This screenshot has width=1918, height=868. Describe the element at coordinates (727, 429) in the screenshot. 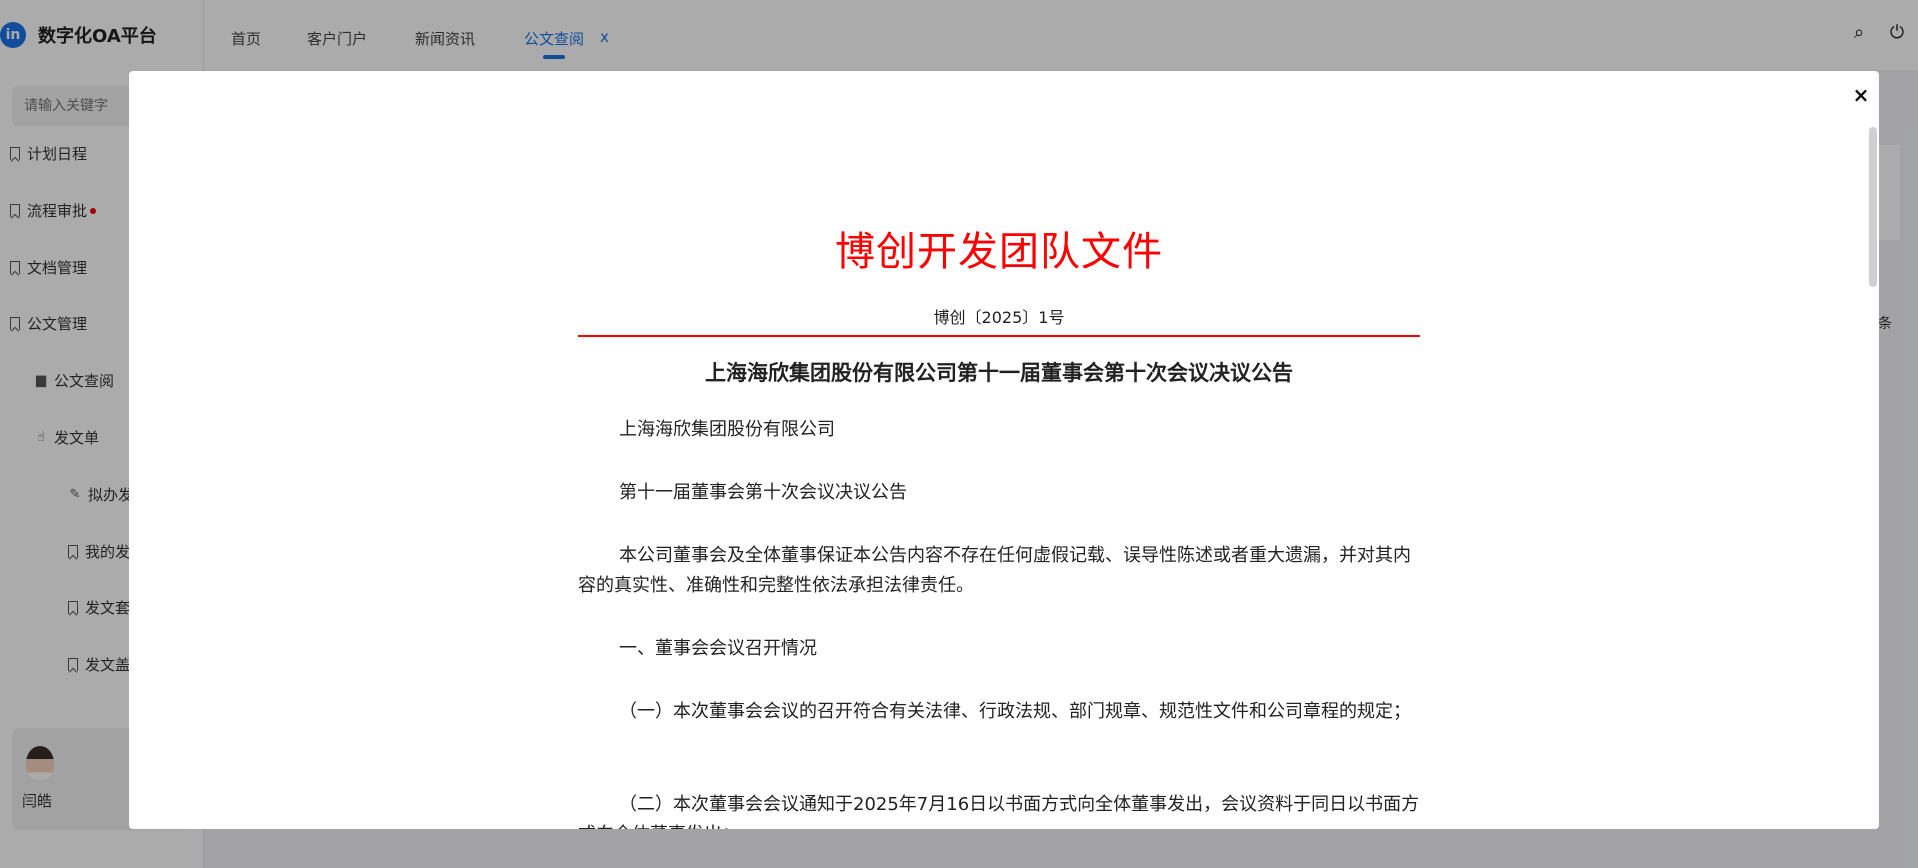

I see `document-paragraph: 上海海欣集团股份有限公司` at that location.